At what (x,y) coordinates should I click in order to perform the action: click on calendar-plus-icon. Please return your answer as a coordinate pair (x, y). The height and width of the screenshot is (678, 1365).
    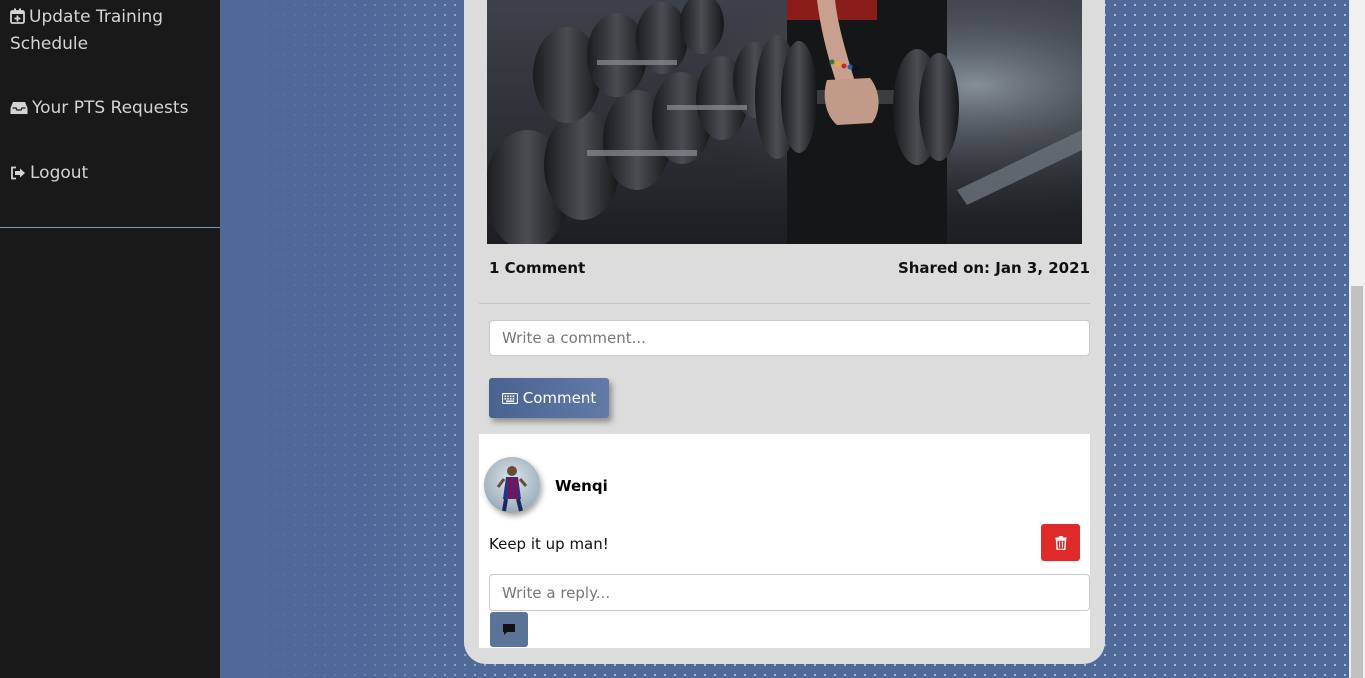
    Looking at the image, I should click on (17, 19).